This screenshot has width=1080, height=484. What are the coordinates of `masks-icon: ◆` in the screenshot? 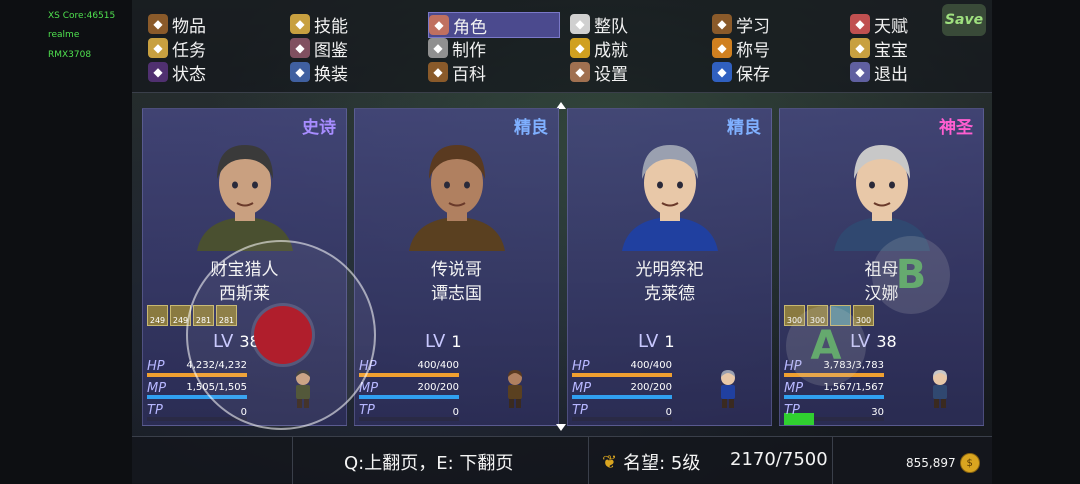 It's located at (439, 25).